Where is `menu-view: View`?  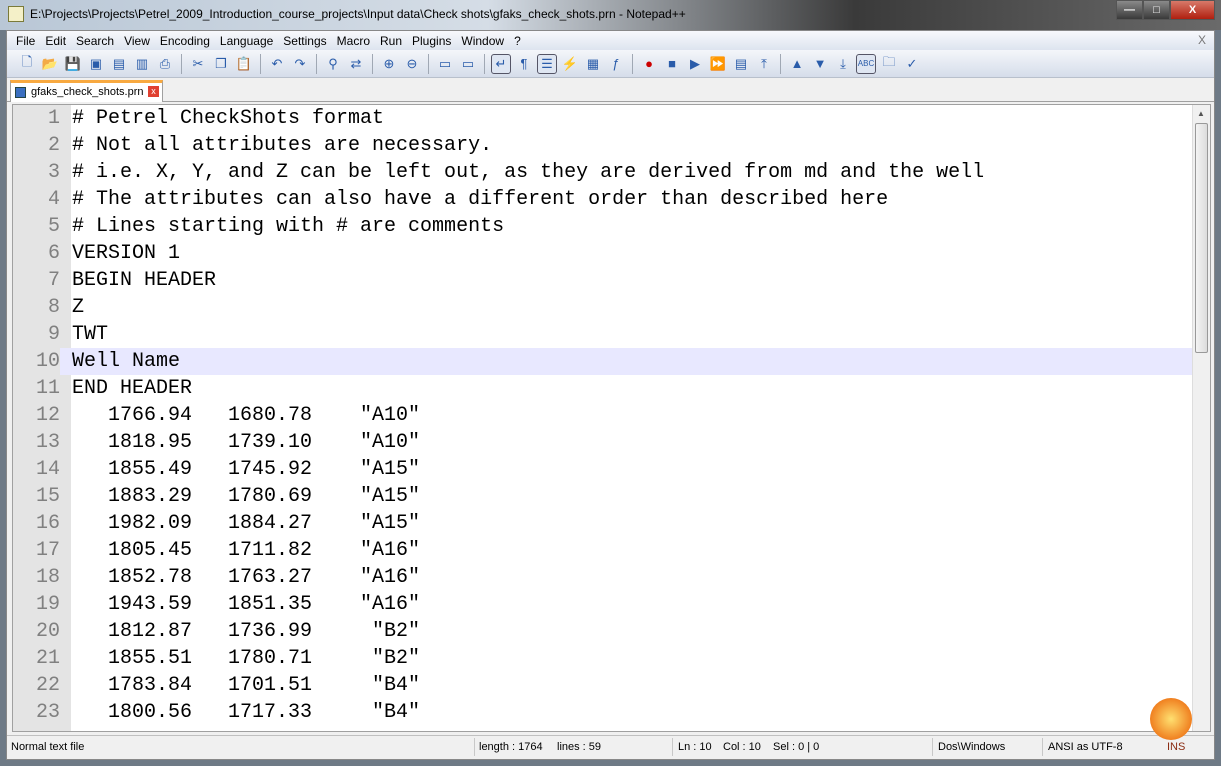
menu-view: View is located at coordinates (137, 40).